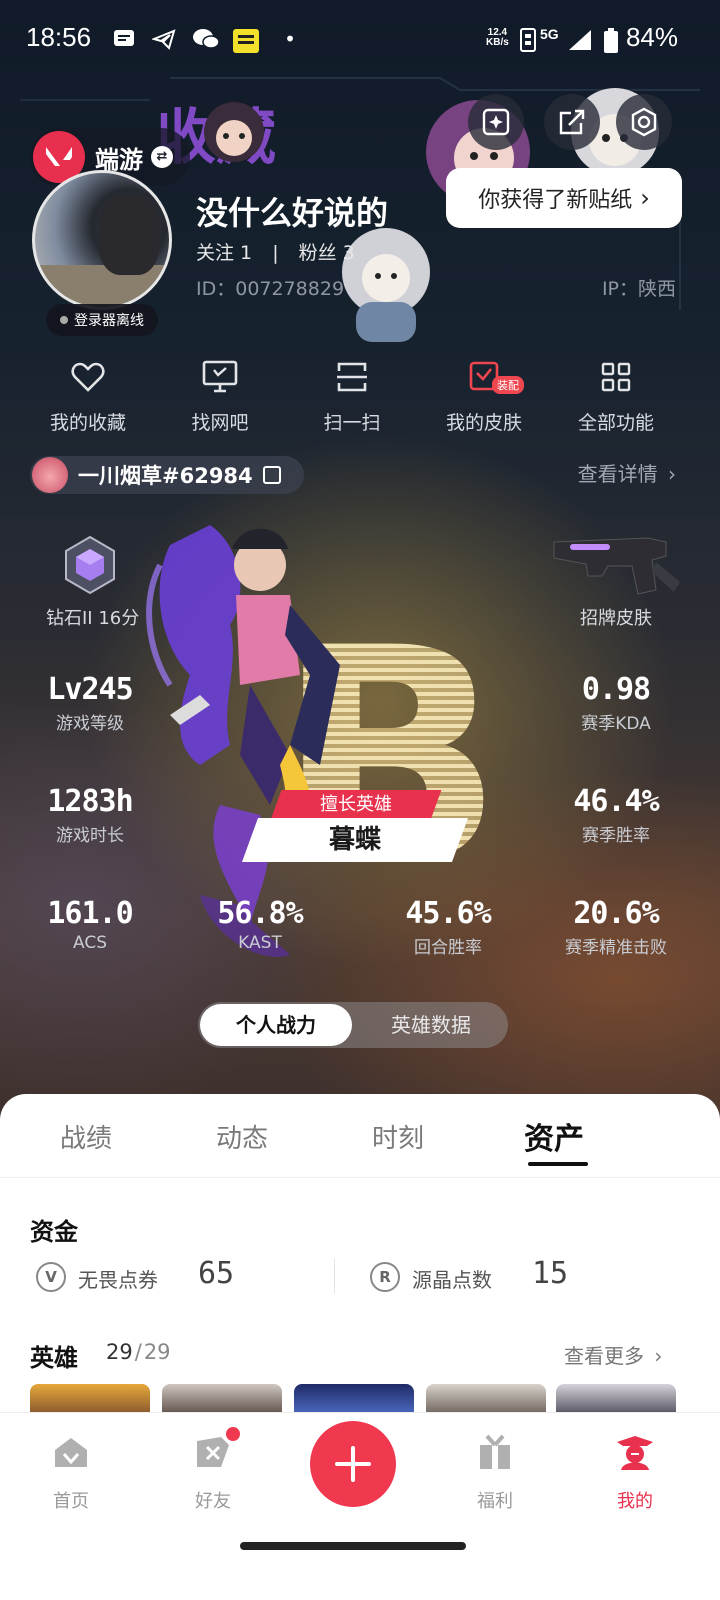  What do you see at coordinates (102, 240) in the screenshot?
I see `avatar` at bounding box center [102, 240].